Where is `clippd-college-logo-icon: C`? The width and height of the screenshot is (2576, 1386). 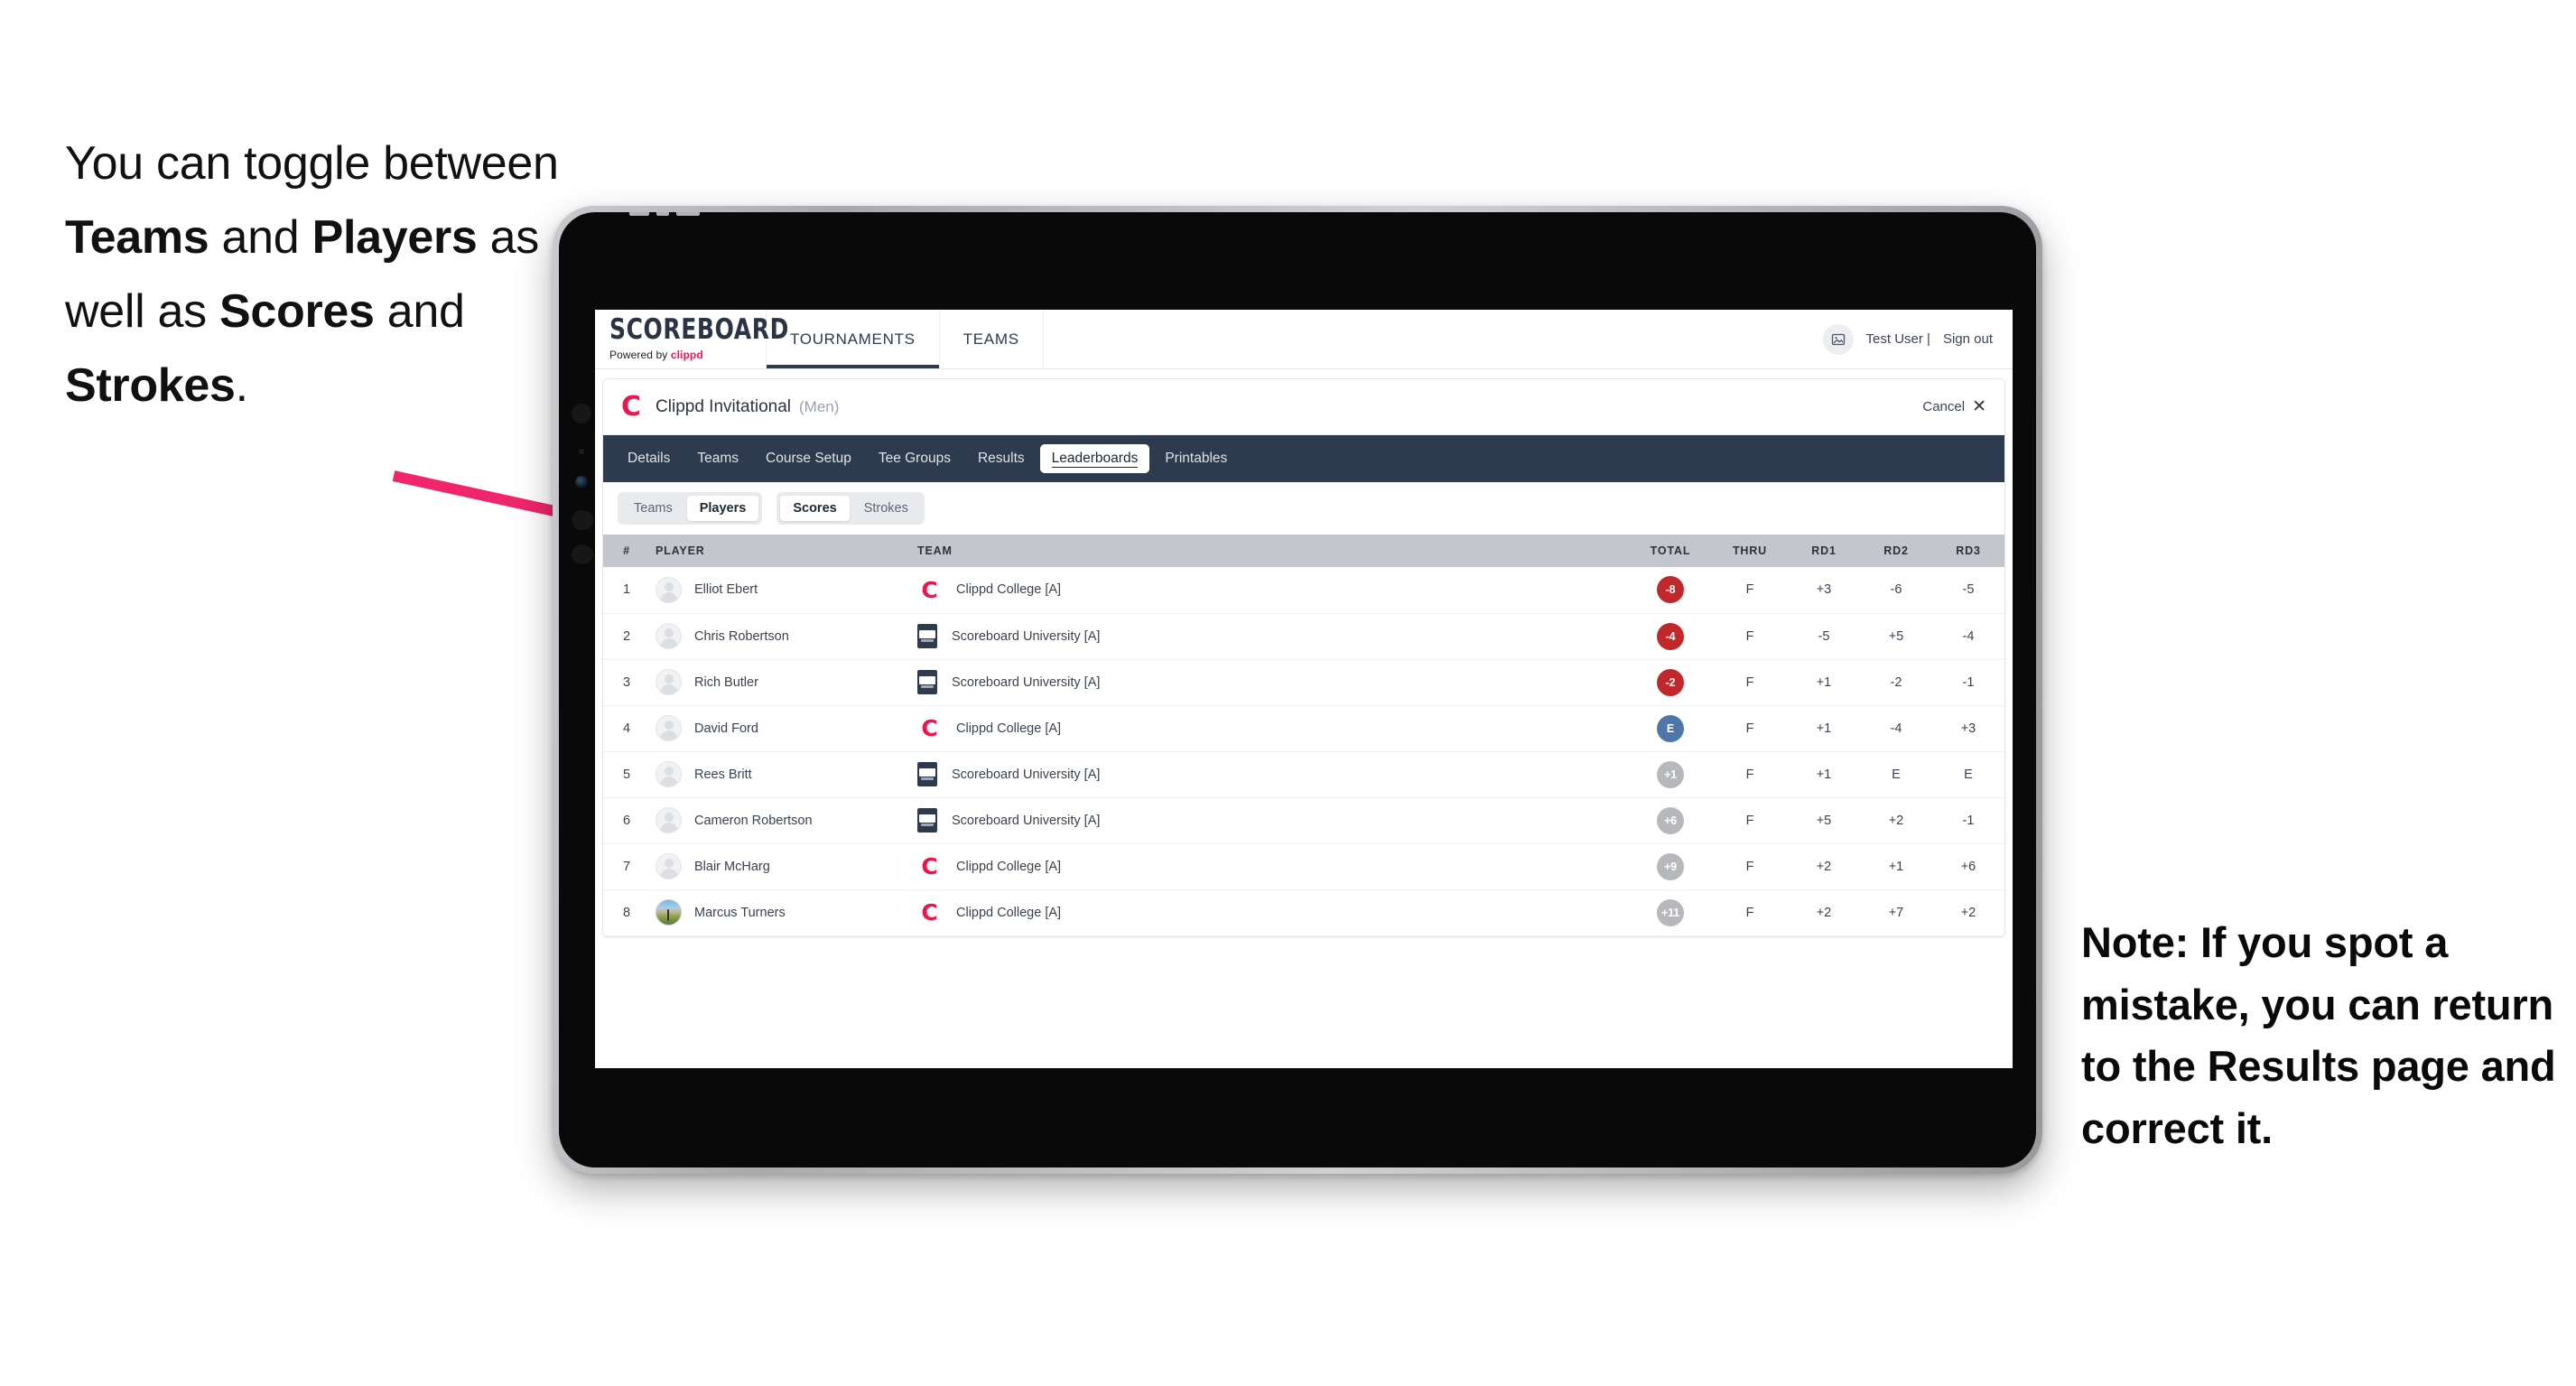 clippd-college-logo-icon: C is located at coordinates (929, 912).